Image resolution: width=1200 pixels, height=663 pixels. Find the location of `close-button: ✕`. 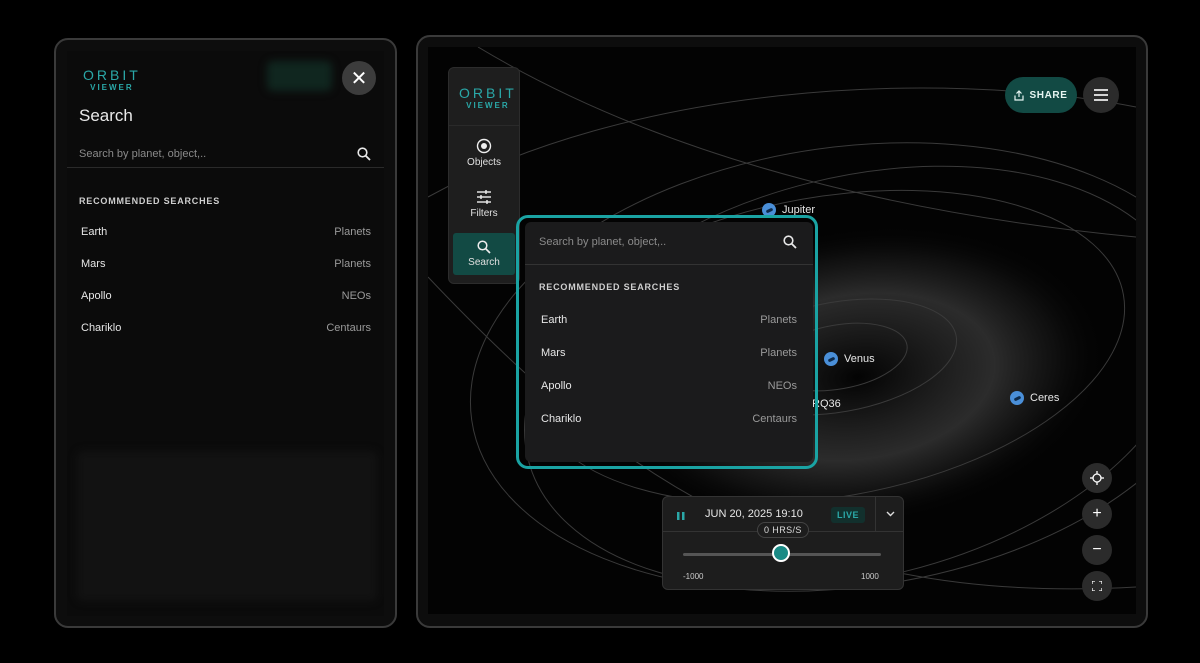

close-button: ✕ is located at coordinates (359, 78).